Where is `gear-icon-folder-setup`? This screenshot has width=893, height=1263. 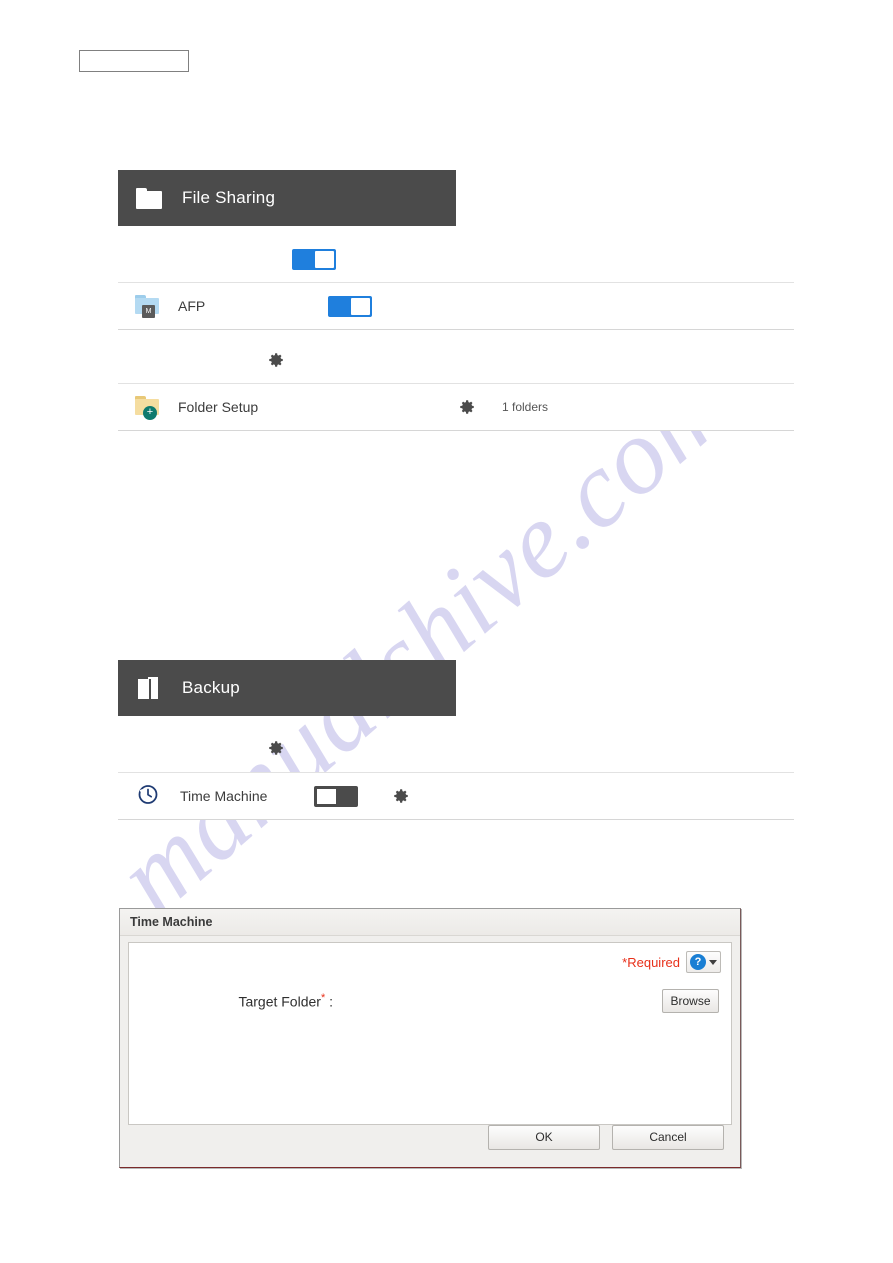
gear-icon-folder-setup is located at coordinates (467, 407).